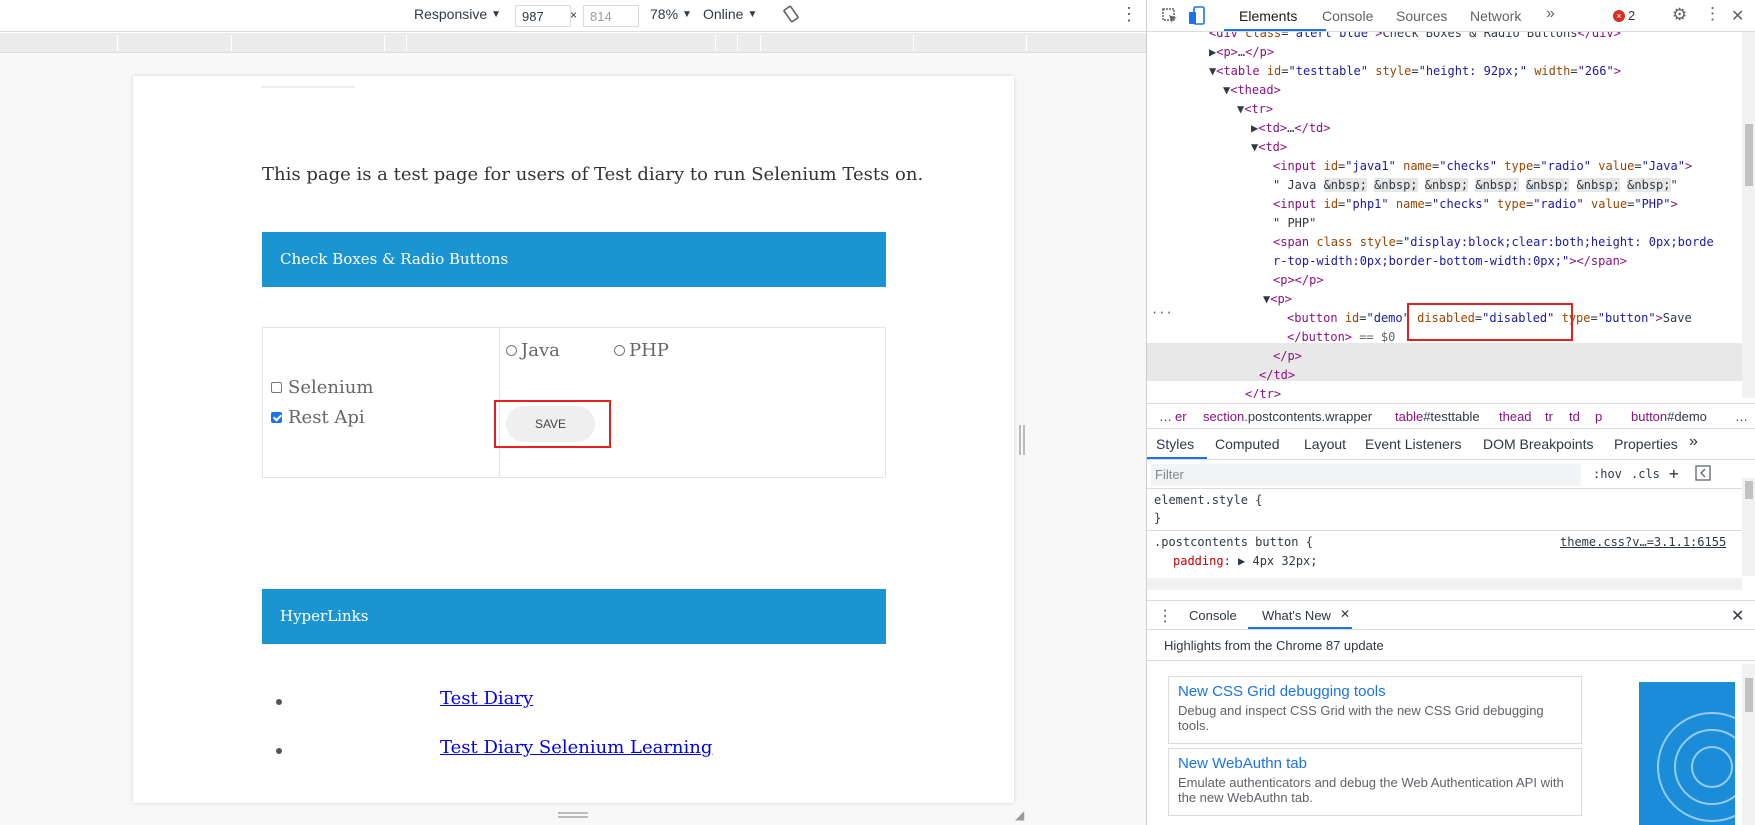  What do you see at coordinates (1375, 691) in the screenshot?
I see `card-title: New CSS Grid debugging tools` at bounding box center [1375, 691].